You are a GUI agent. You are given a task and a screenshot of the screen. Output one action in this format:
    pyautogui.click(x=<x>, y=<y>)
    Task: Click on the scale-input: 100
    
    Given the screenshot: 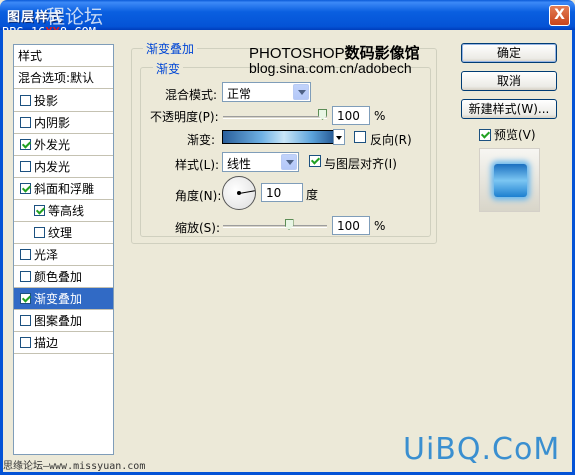 What is the action you would take?
    pyautogui.click(x=351, y=225)
    